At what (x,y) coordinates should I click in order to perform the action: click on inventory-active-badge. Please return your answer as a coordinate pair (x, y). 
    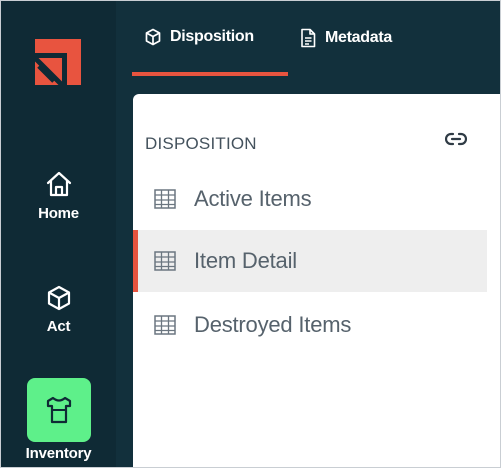
    Looking at the image, I should click on (58, 410).